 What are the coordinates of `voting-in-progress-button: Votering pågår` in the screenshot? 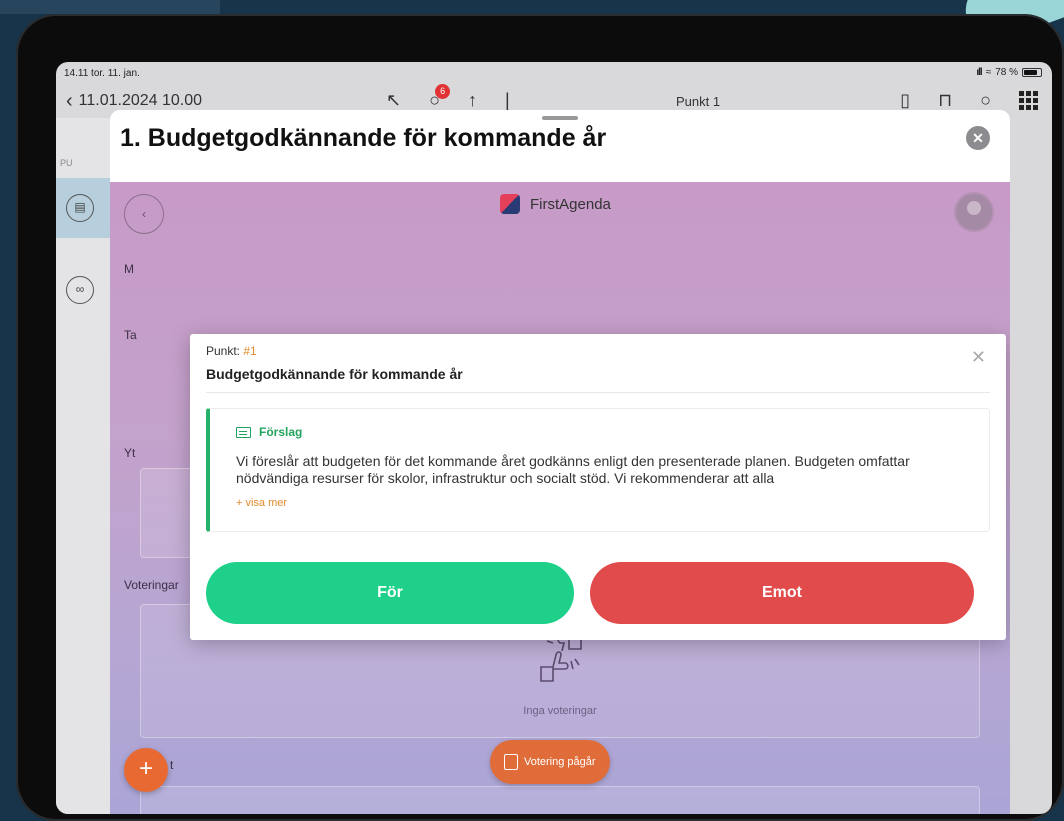 It's located at (550, 762).